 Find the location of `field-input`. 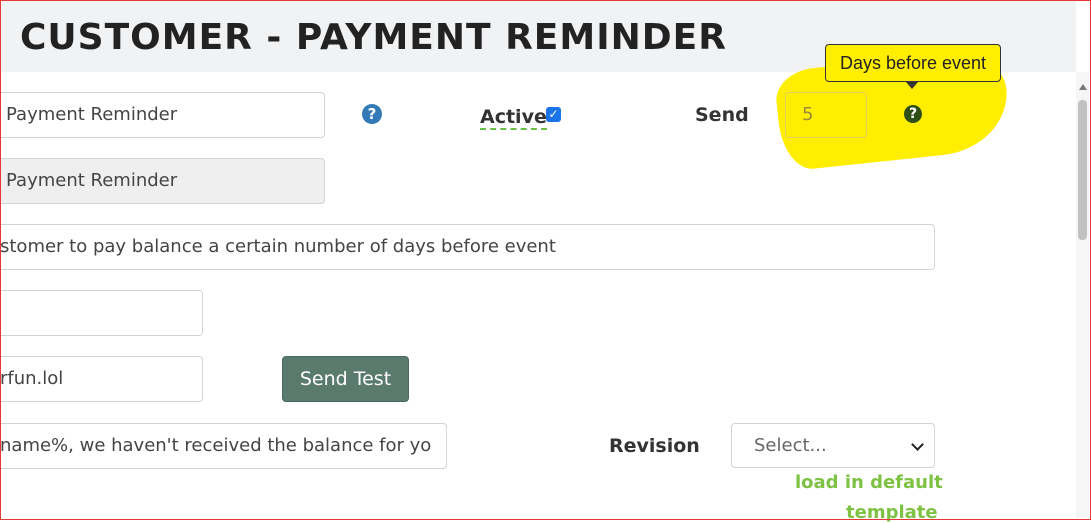

field-input is located at coordinates (101, 313).